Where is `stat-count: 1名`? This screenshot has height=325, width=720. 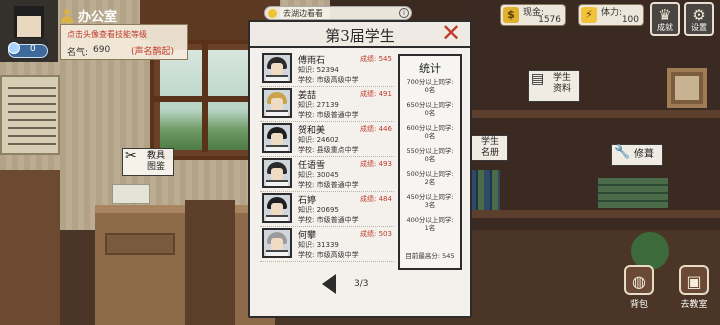
stat-count: 1名 is located at coordinates (430, 228).